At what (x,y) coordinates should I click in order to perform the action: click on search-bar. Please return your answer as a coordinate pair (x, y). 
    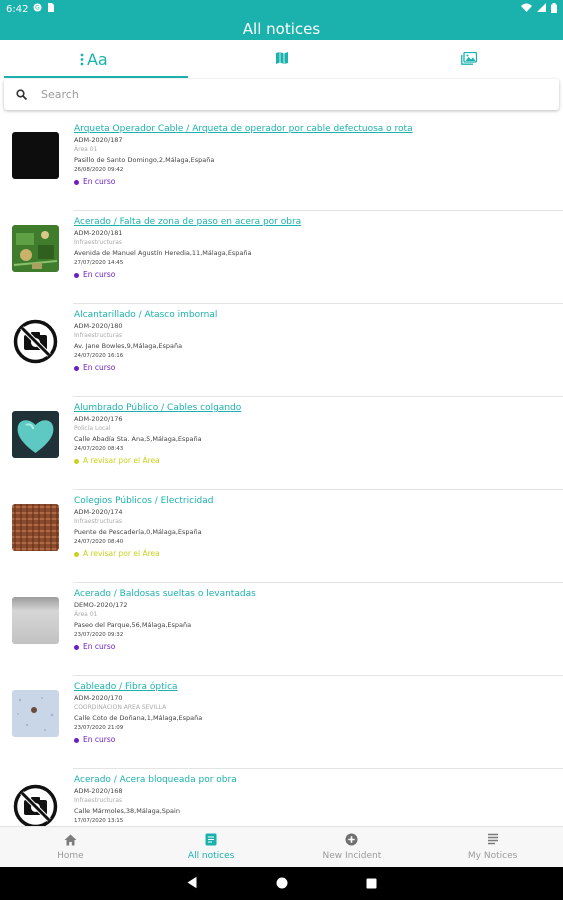
    Looking at the image, I should click on (281, 94).